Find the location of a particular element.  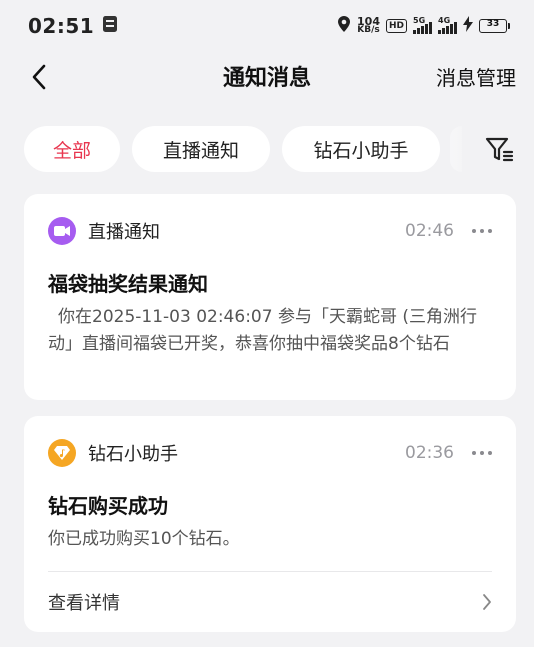

signal-5g-icon: 5G is located at coordinates (422, 25).